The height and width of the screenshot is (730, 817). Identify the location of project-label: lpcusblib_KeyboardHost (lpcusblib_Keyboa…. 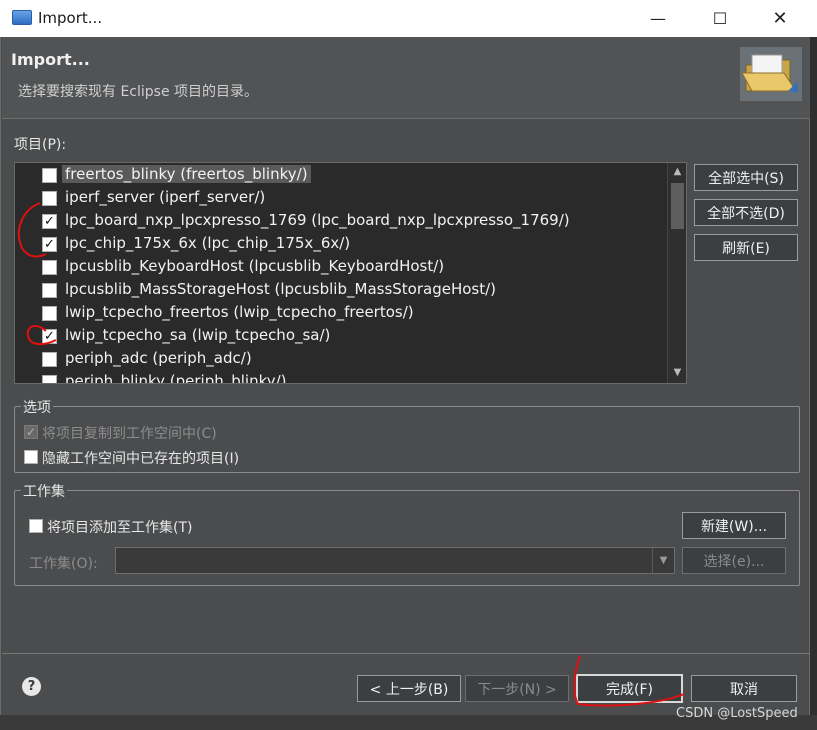
(254, 266).